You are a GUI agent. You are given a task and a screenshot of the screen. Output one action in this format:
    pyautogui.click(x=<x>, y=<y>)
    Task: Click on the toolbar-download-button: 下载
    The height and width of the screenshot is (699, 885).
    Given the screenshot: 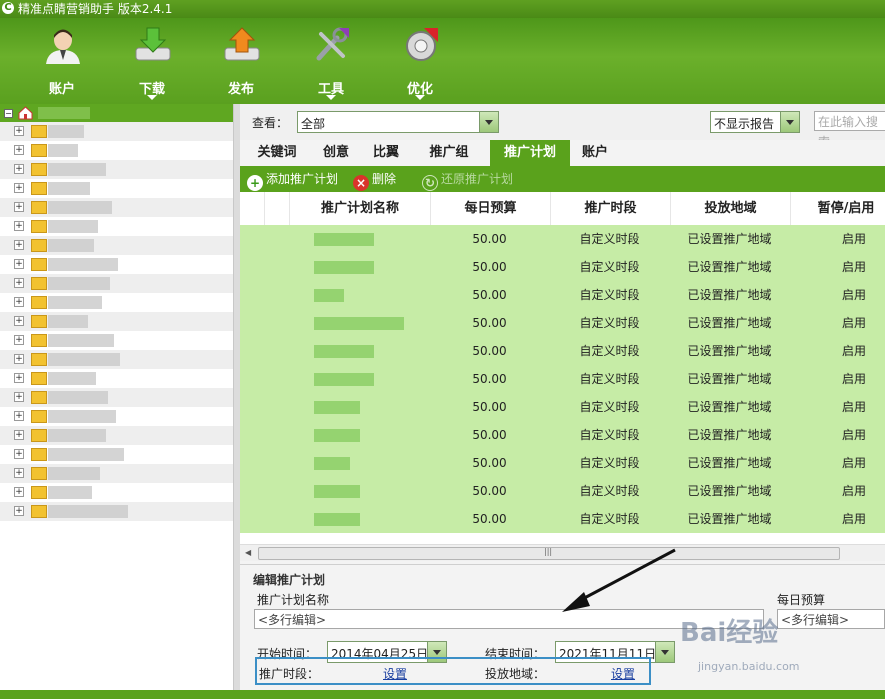 What is the action you would take?
    pyautogui.click(x=152, y=61)
    